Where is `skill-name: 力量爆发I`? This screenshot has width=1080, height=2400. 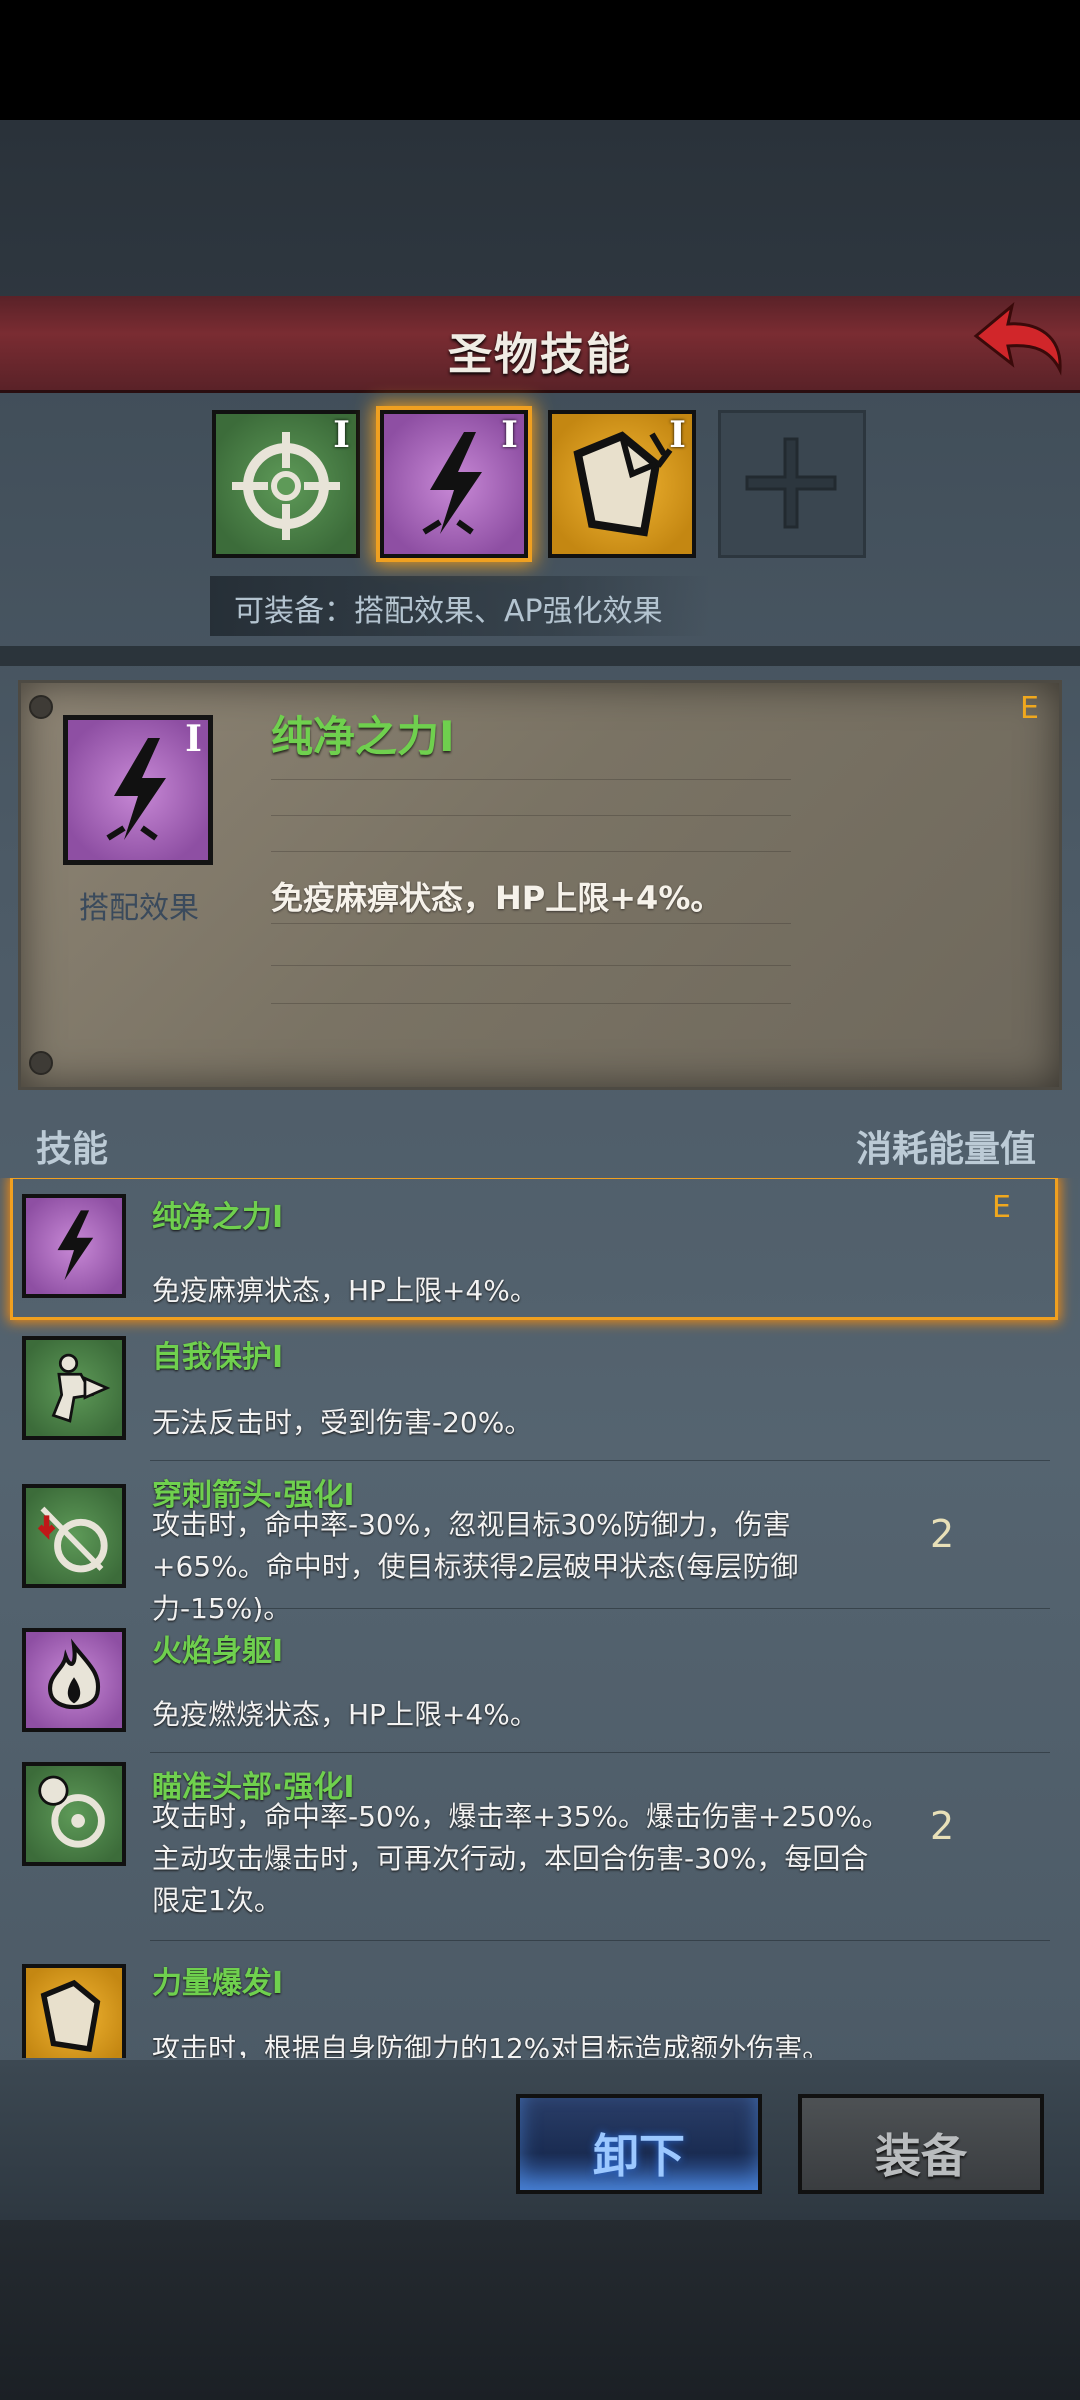 skill-name: 力量爆发I is located at coordinates (218, 1983).